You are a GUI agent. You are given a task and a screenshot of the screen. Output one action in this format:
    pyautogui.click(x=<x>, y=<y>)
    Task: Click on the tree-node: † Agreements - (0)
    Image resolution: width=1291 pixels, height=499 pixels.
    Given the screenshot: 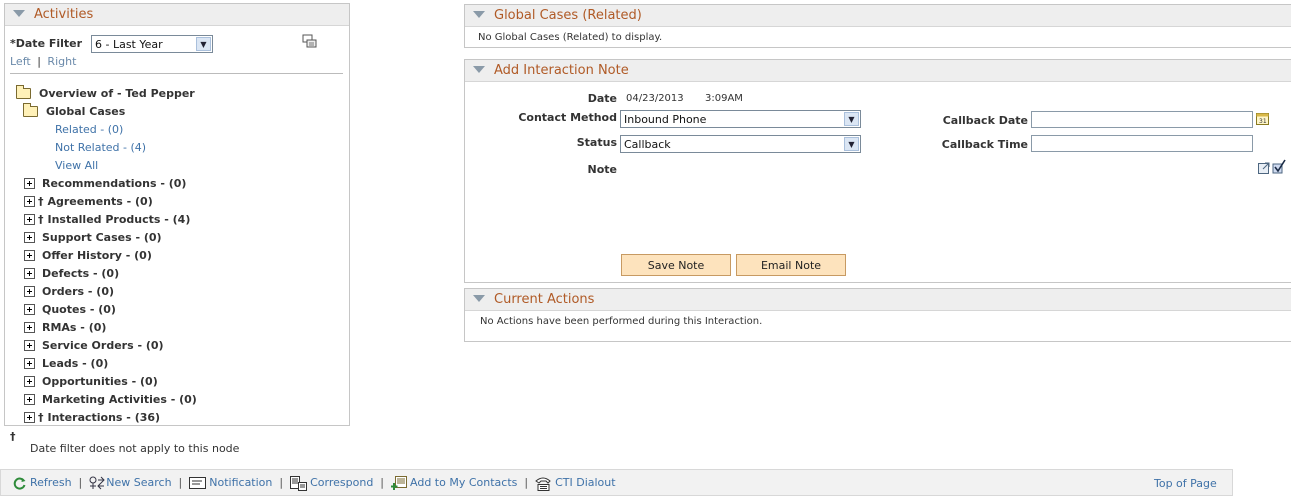 What is the action you would take?
    pyautogui.click(x=88, y=201)
    